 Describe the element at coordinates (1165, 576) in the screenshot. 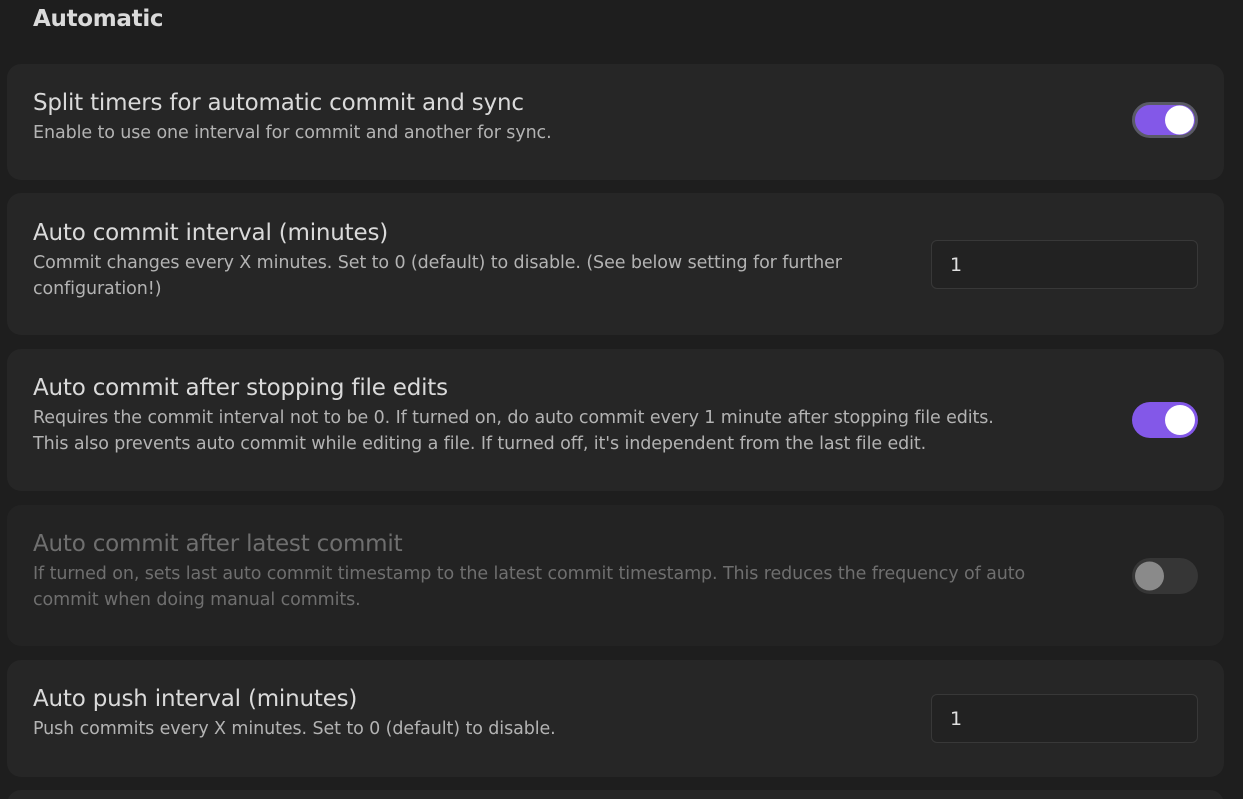

I see `auto-commit-after-latest-toggle` at that location.